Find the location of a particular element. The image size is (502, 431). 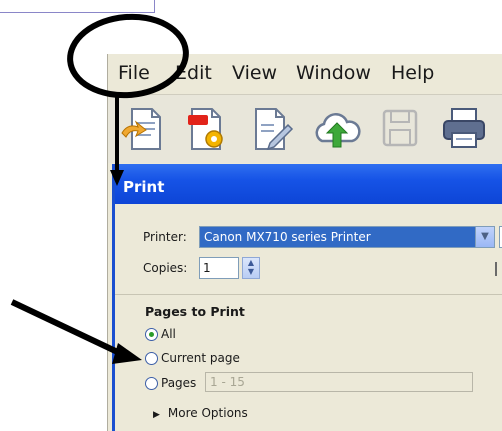

radio-current-page-label: Current page is located at coordinates (200, 358).